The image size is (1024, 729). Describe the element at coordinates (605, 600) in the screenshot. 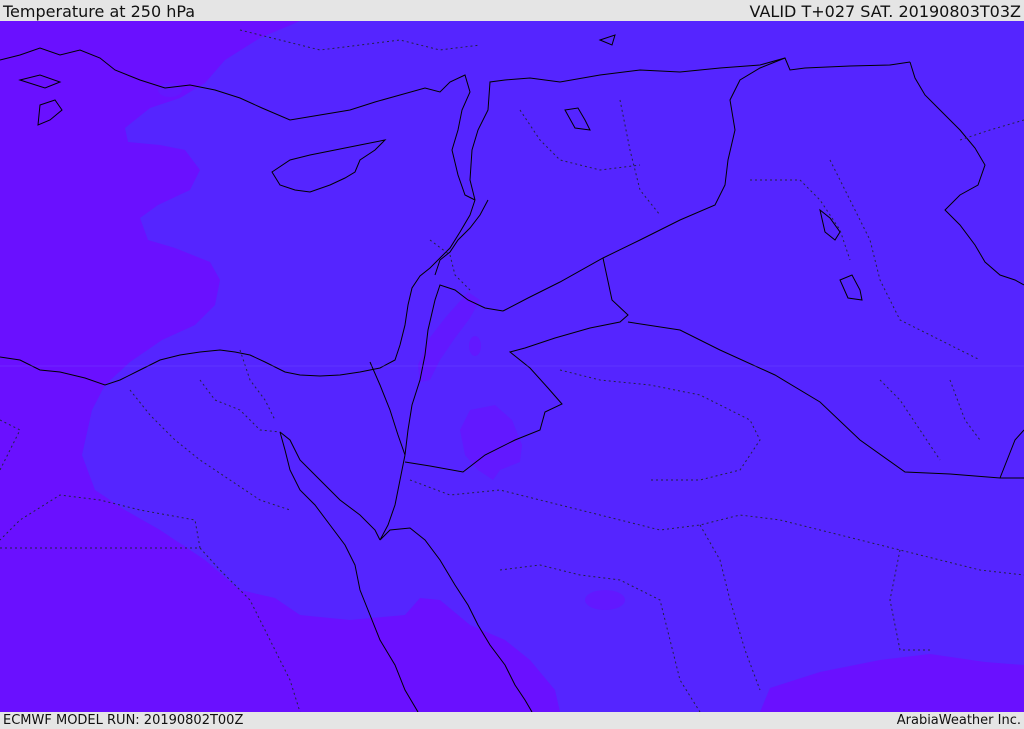

I see `warm-patch-saudi` at that location.